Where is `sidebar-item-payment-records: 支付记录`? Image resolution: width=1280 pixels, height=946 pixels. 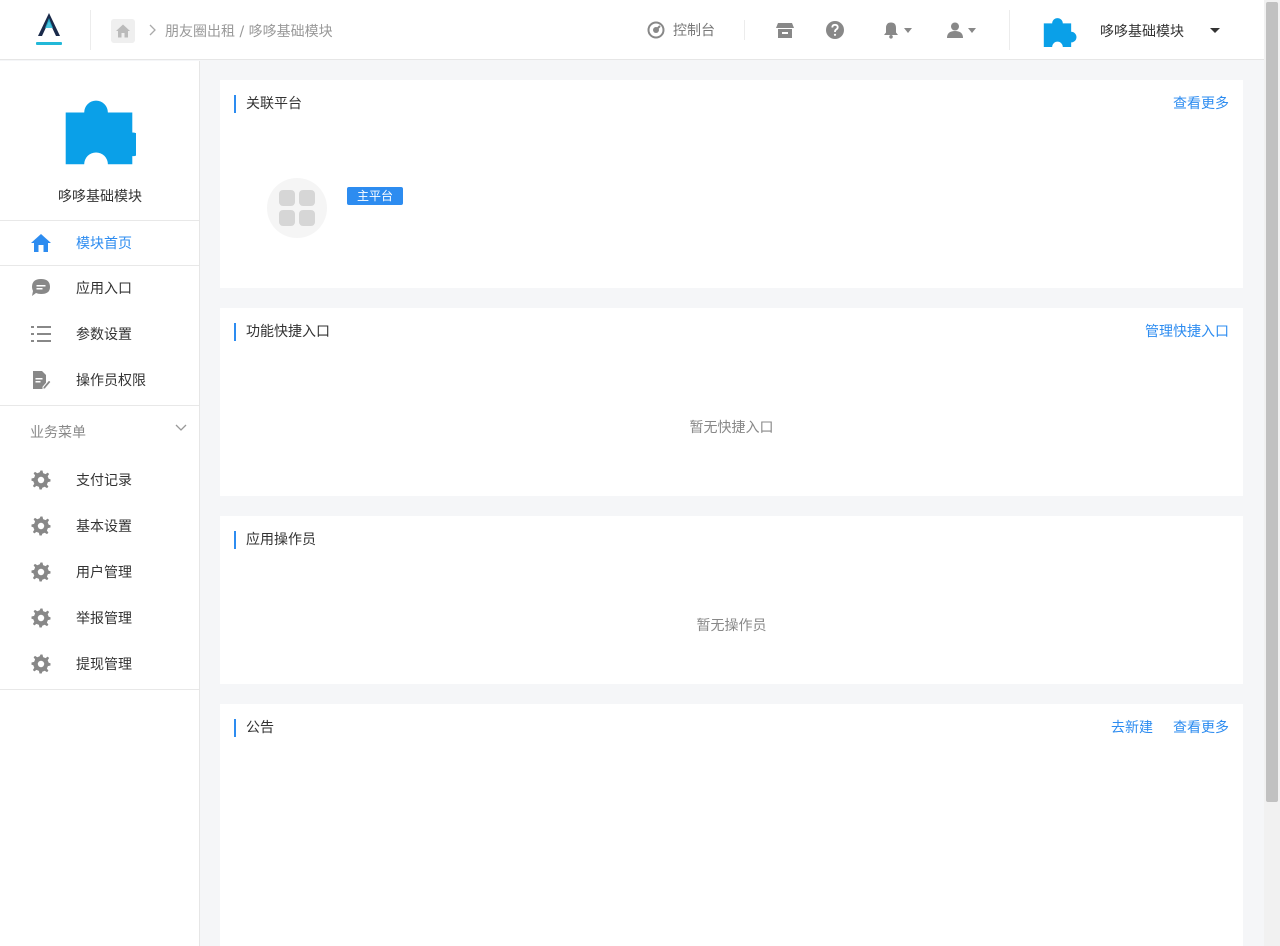 sidebar-item-payment-records: 支付记录 is located at coordinates (99, 479).